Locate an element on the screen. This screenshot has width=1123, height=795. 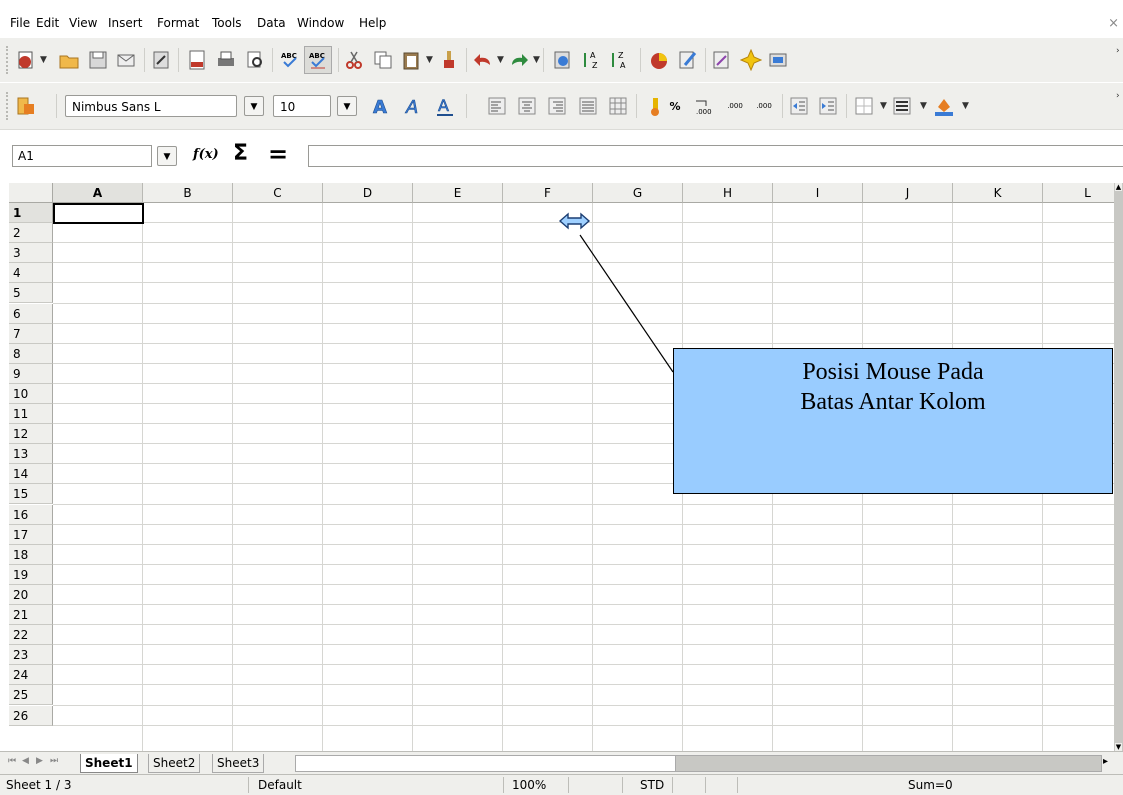
select-all-corner is located at coordinates (31, 193).